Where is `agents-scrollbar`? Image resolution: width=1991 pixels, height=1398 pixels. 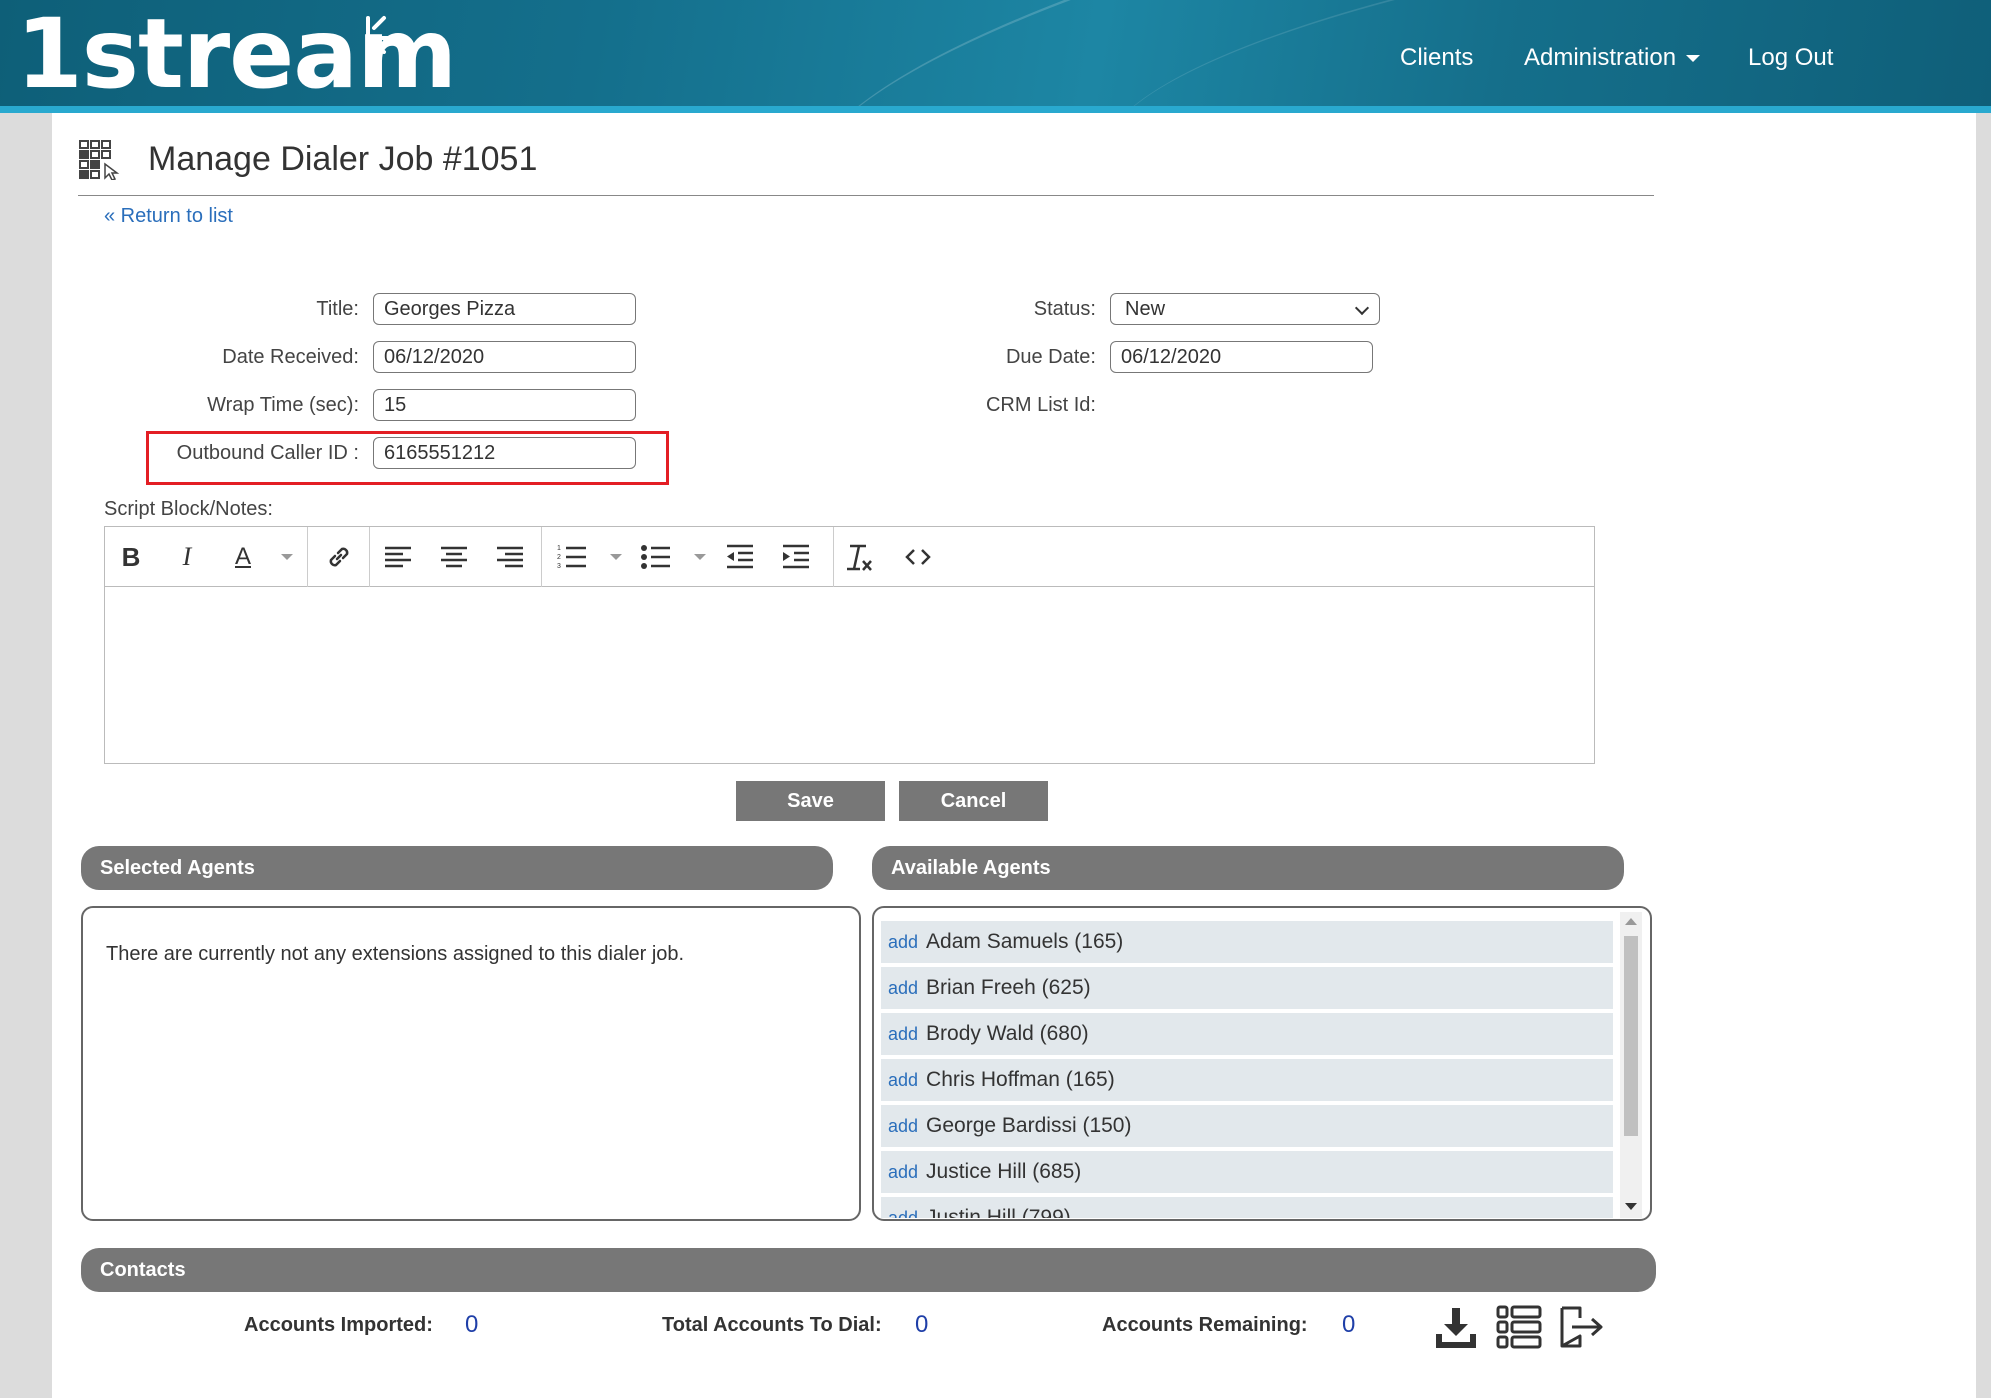
agents-scrollbar is located at coordinates (1631, 1065).